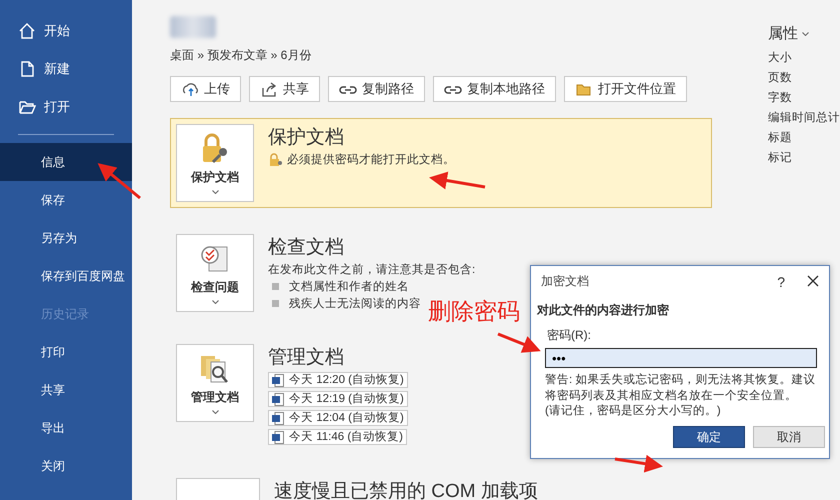 The height and width of the screenshot is (500, 840). What do you see at coordinates (66, 69) in the screenshot?
I see `sidebar-item: 新建` at bounding box center [66, 69].